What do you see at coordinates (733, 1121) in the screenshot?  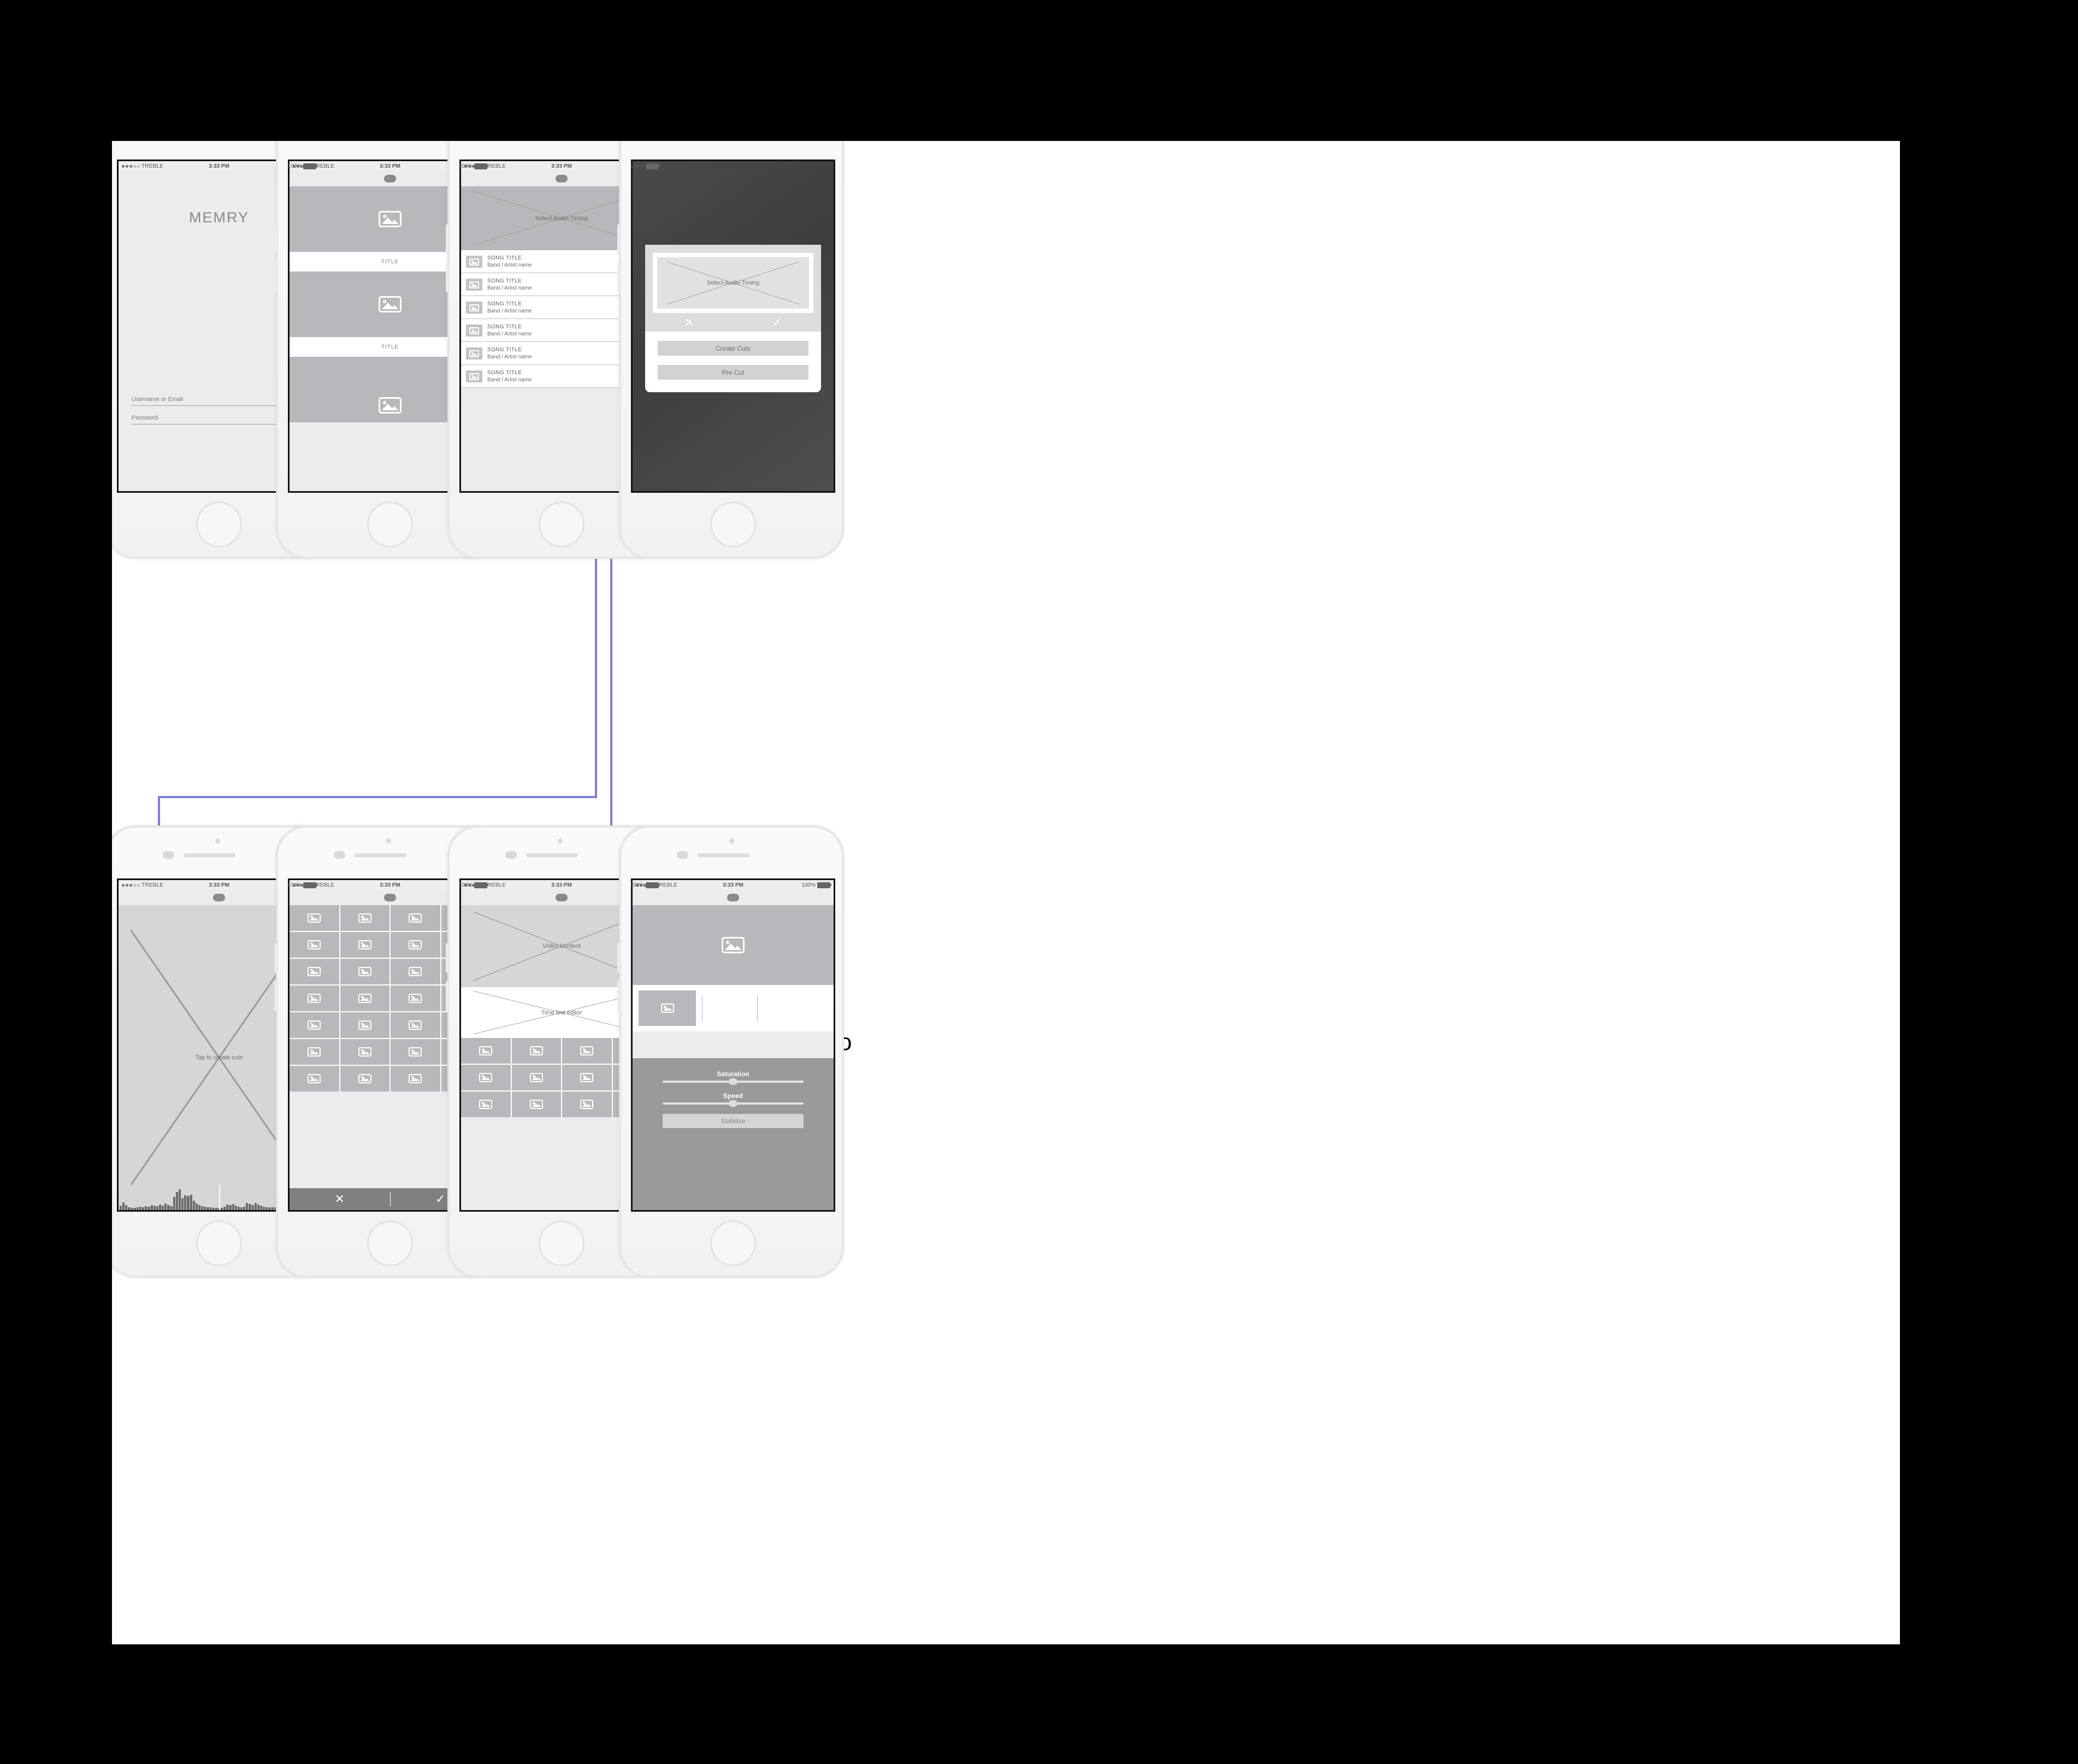 I see `stabilize-button: Stabilize` at bounding box center [733, 1121].